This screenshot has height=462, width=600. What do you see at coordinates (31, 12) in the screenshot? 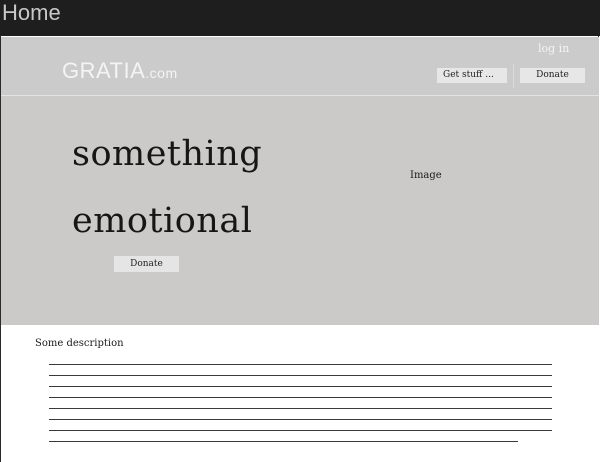
I see `window-title: Home` at bounding box center [31, 12].